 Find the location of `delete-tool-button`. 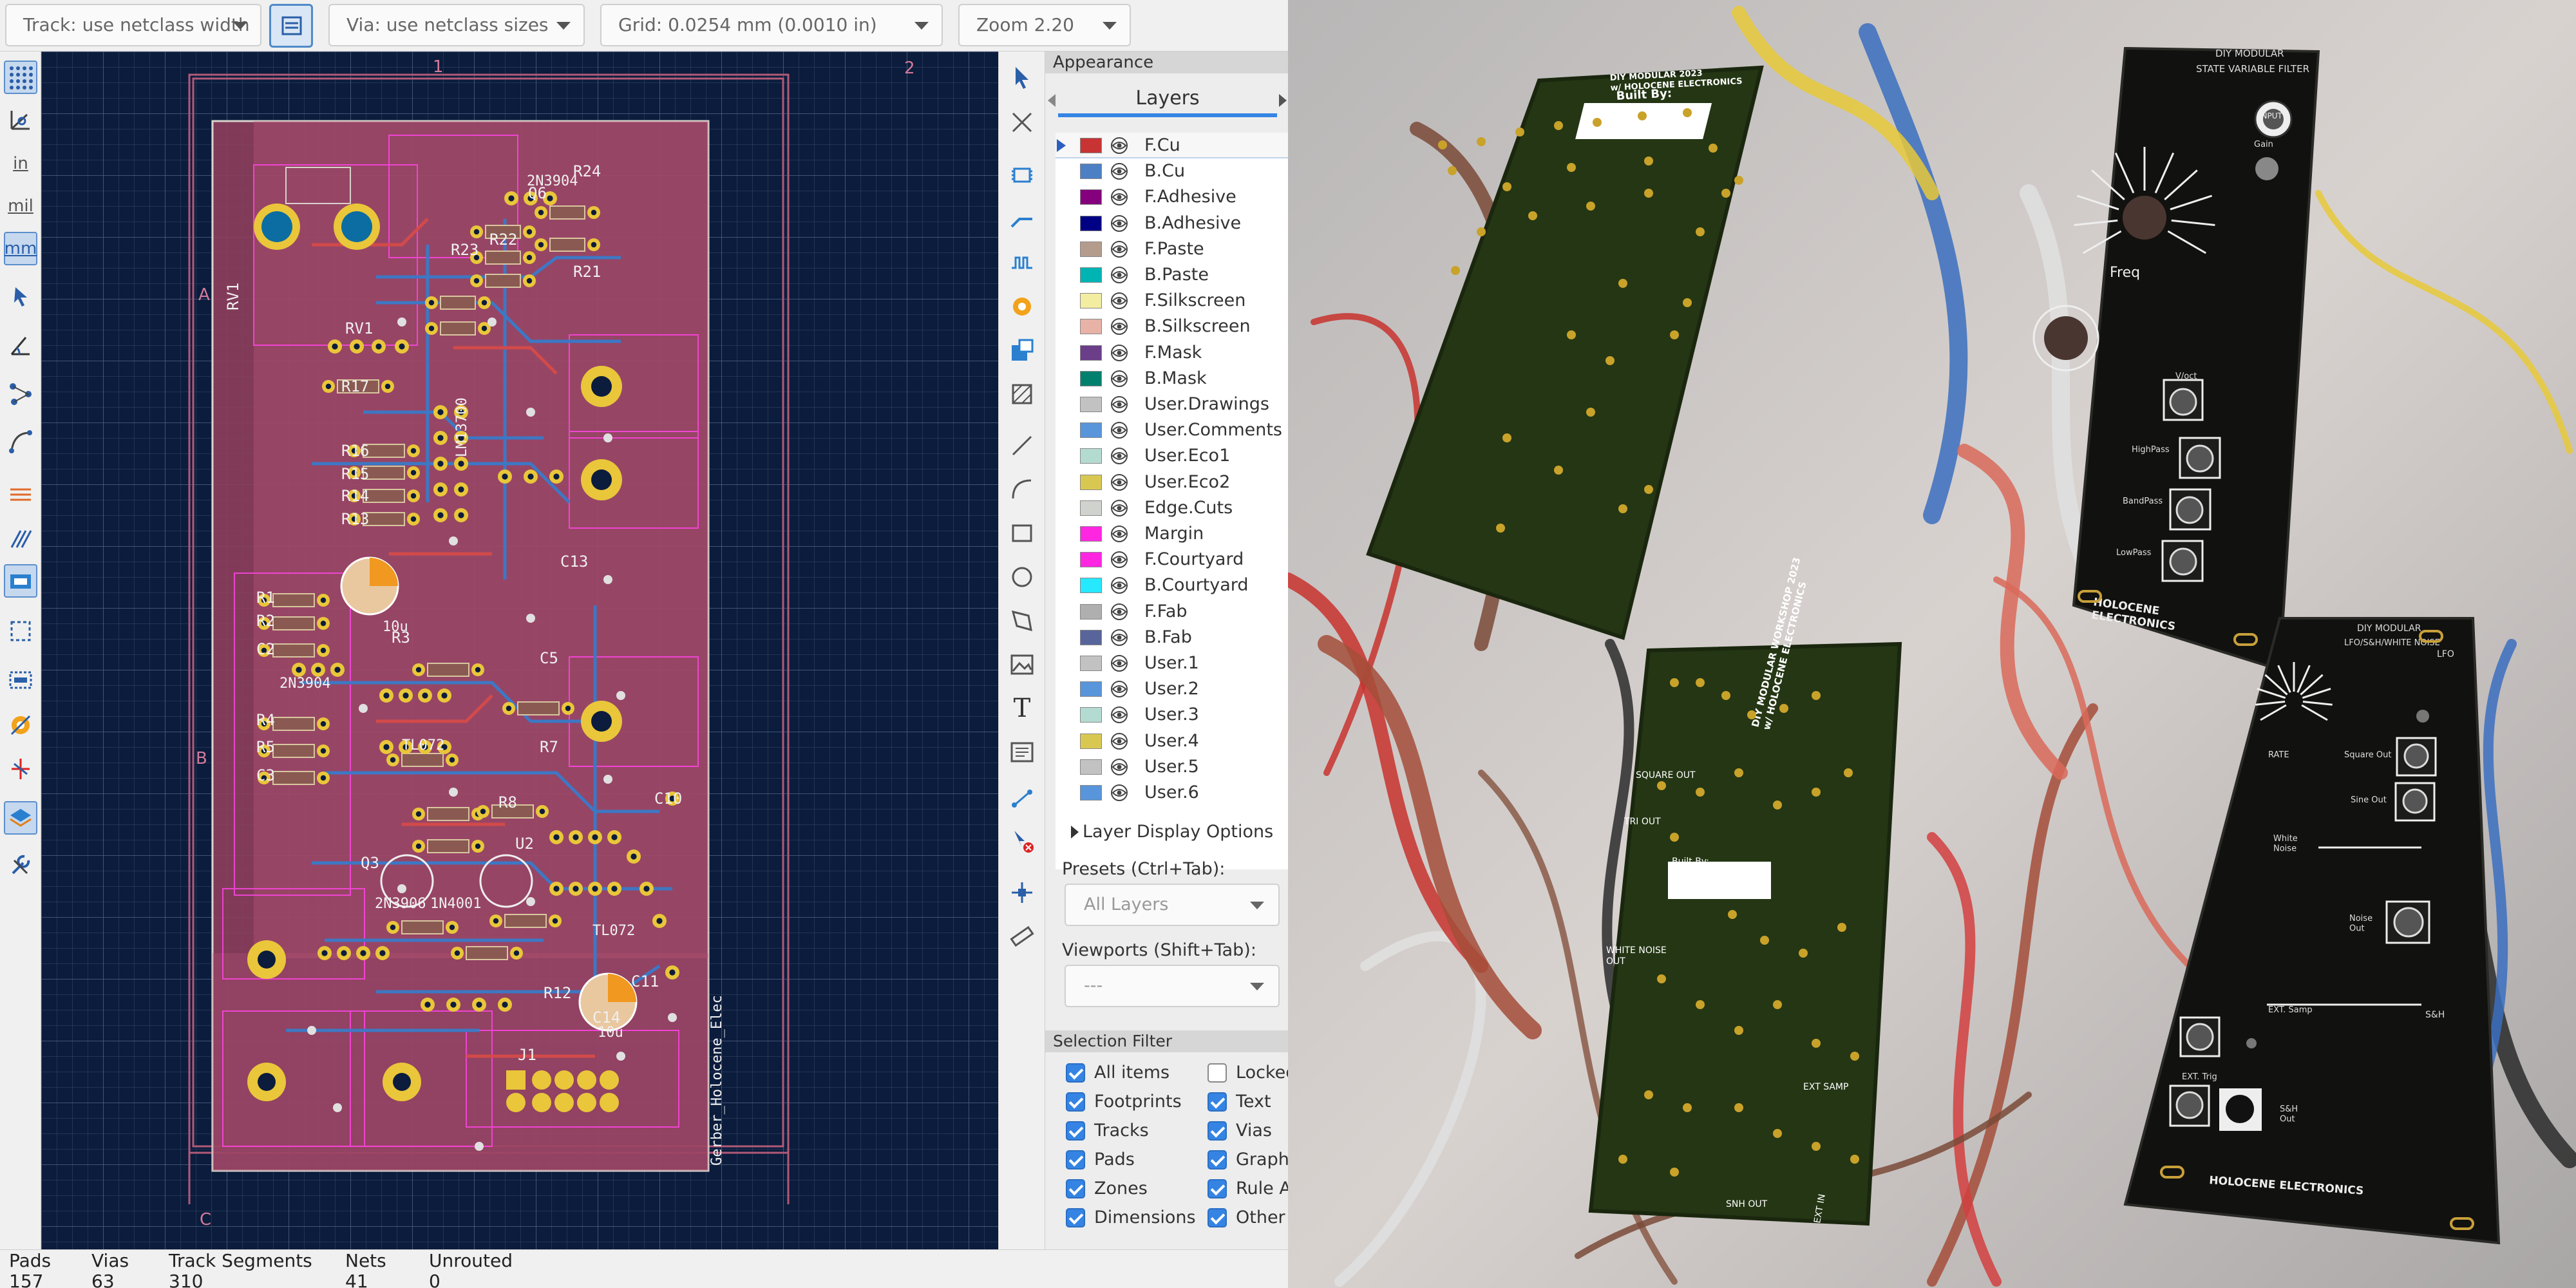

delete-tool-button is located at coordinates (1022, 841).